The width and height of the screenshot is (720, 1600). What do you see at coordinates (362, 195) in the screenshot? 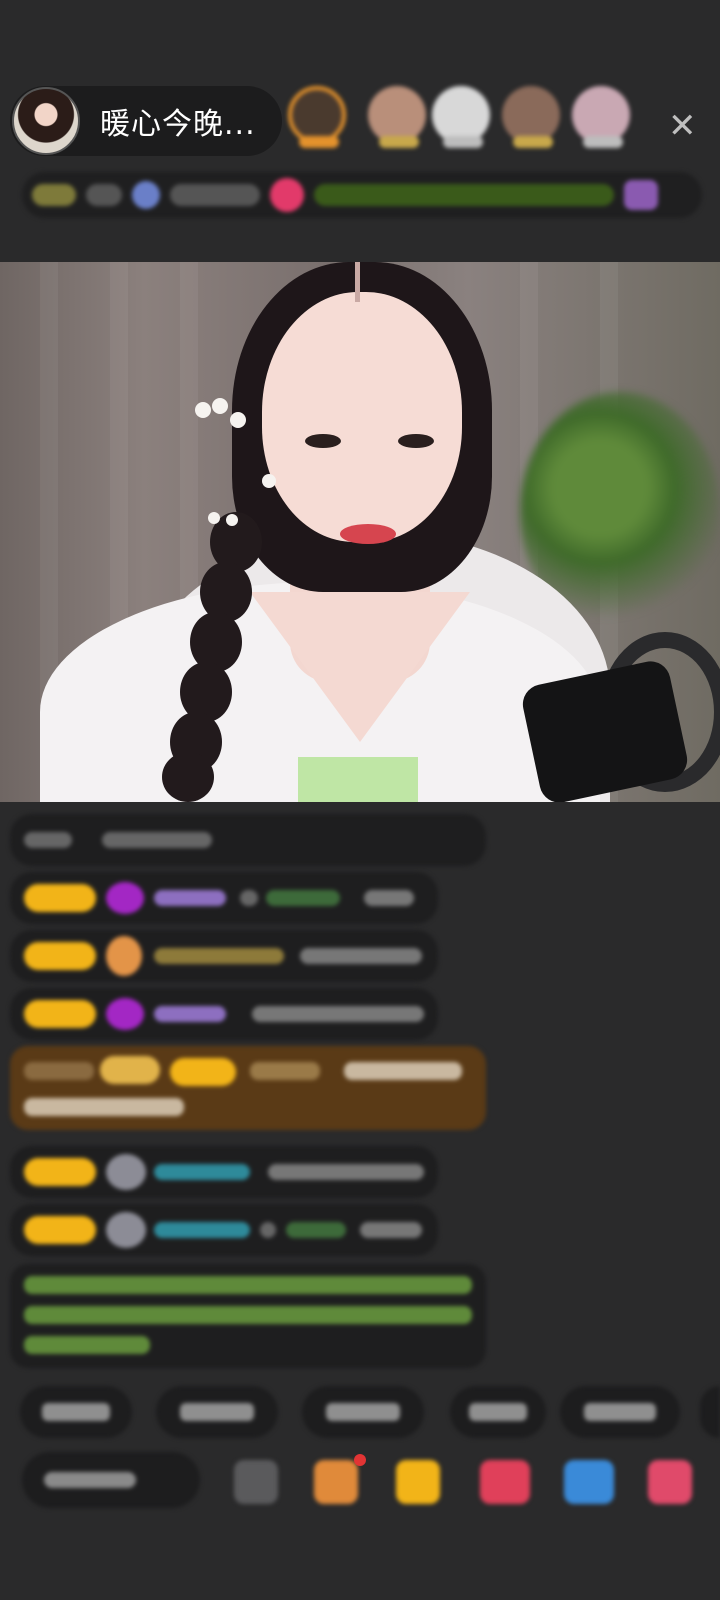
I see `room-info-strip` at bounding box center [362, 195].